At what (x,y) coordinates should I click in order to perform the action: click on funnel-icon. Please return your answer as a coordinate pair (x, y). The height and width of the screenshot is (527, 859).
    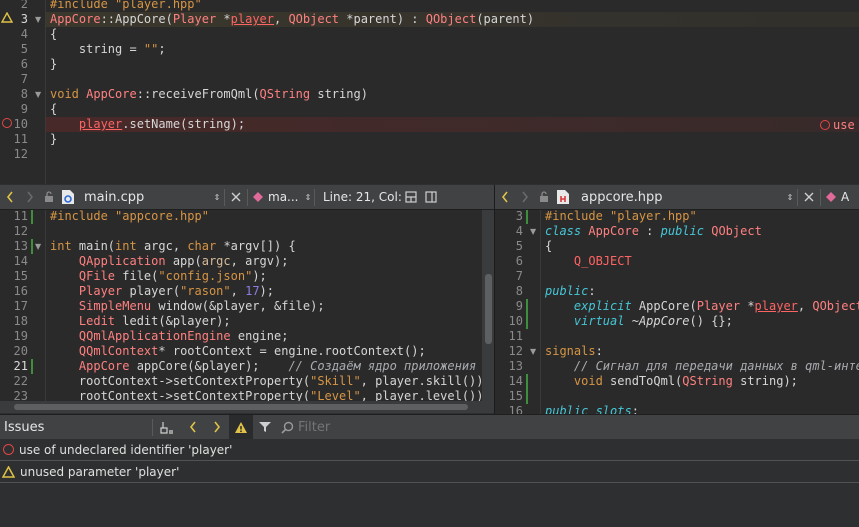
    Looking at the image, I should click on (265, 427).